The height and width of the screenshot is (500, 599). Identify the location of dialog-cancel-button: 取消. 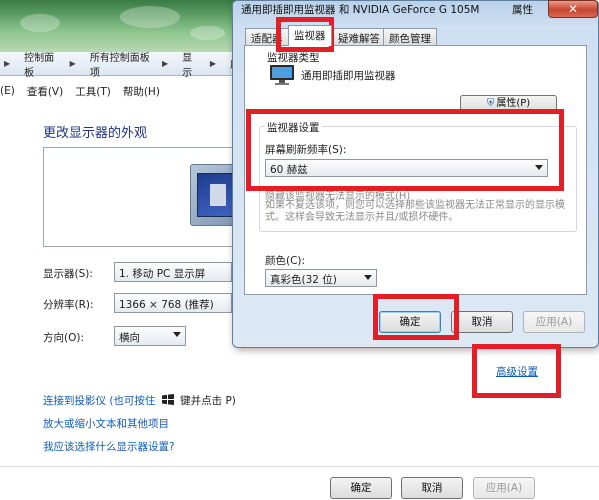
(482, 322).